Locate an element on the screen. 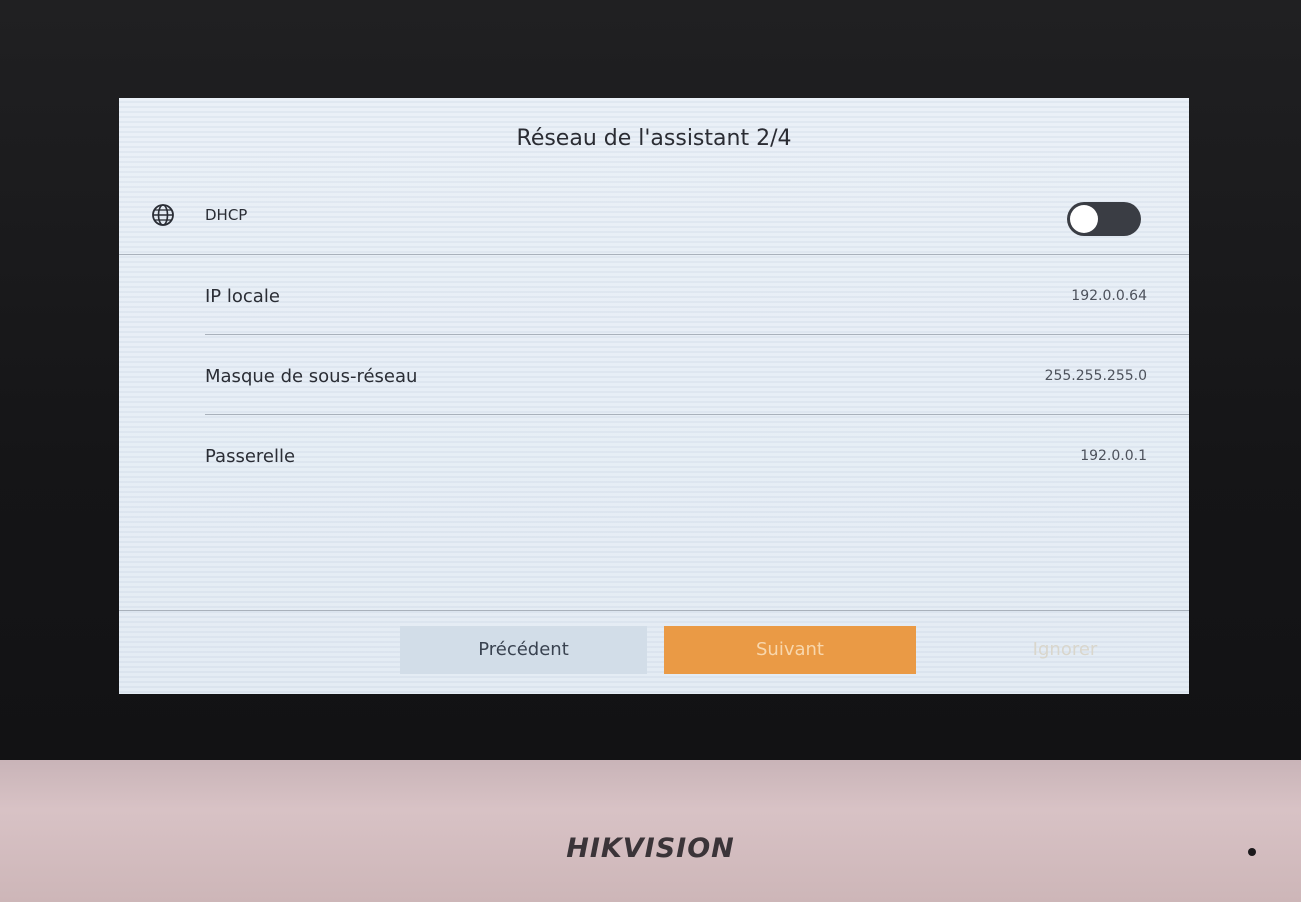 The width and height of the screenshot is (1301, 902). sensor-dot is located at coordinates (1252, 852).